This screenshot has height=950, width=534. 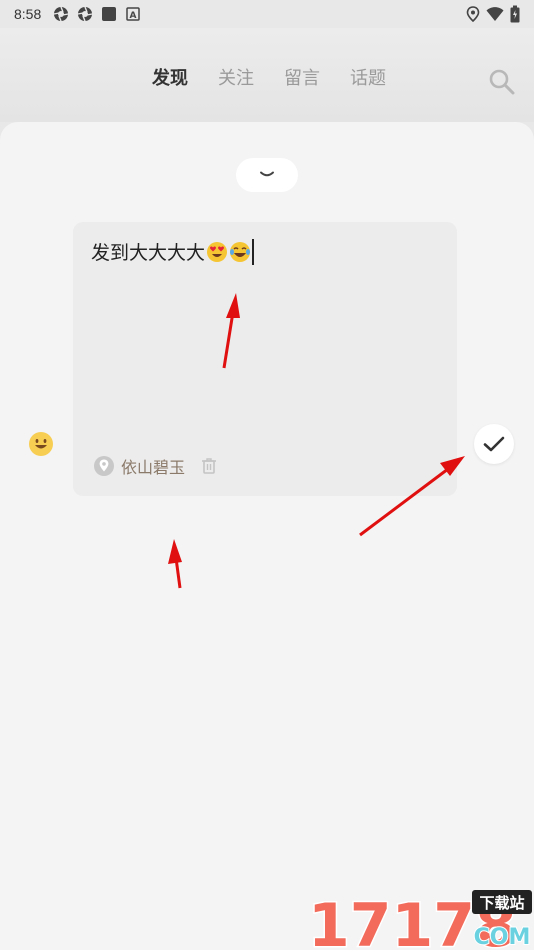 What do you see at coordinates (170, 79) in the screenshot?
I see `tab-discover: 发现` at bounding box center [170, 79].